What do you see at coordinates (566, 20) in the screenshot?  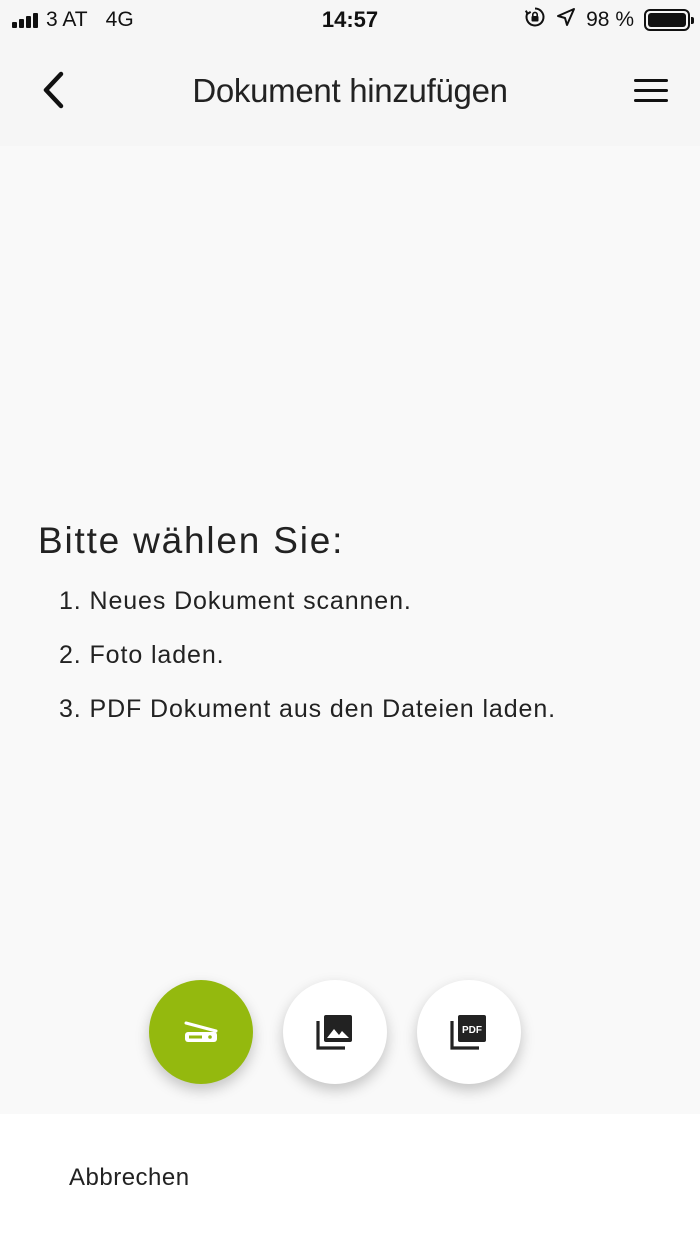 I see `location-arrow-icon` at bounding box center [566, 20].